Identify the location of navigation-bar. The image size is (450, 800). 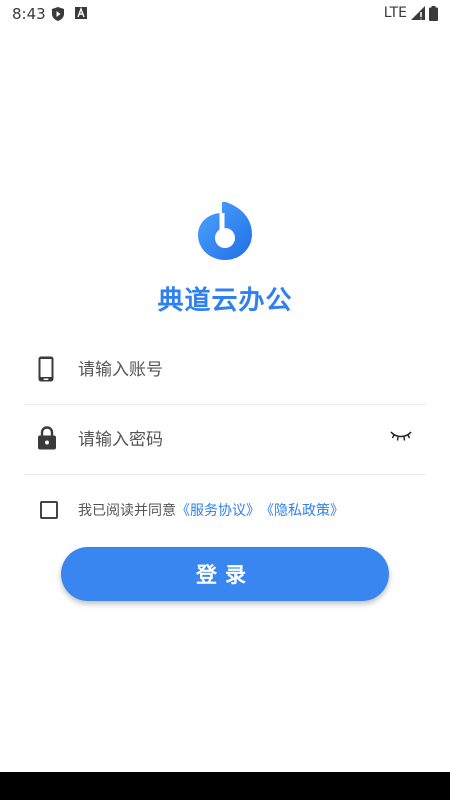
(225, 786).